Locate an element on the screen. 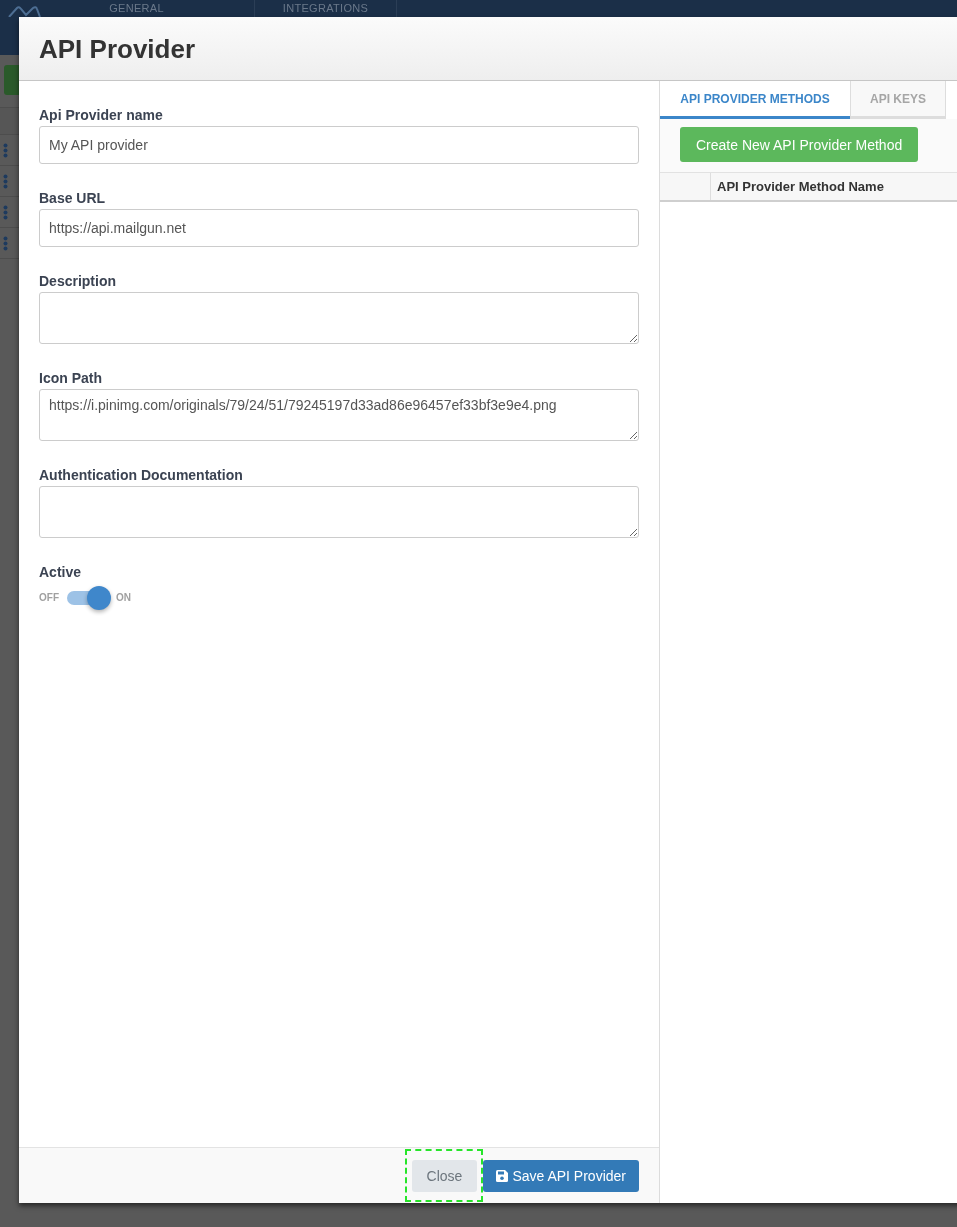 The image size is (957, 1227). field-label: Icon Path is located at coordinates (70, 378).